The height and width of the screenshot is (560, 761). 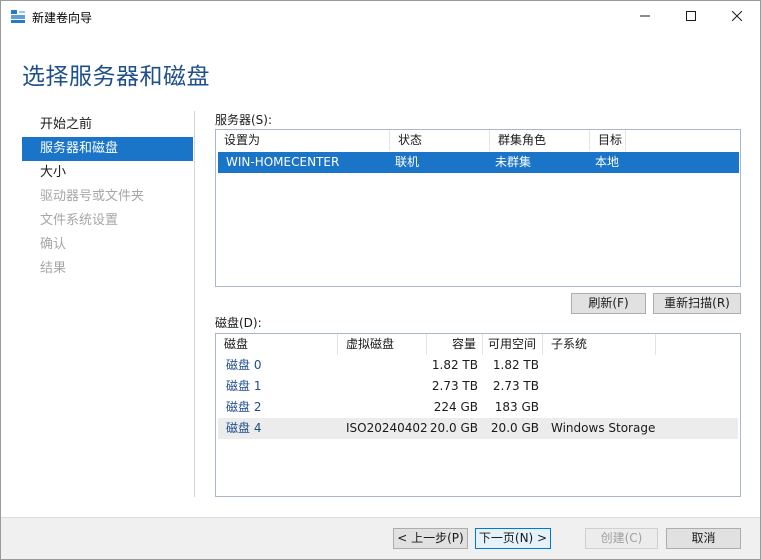 What do you see at coordinates (380, 16) in the screenshot?
I see `title-bar: 新建卷向导` at bounding box center [380, 16].